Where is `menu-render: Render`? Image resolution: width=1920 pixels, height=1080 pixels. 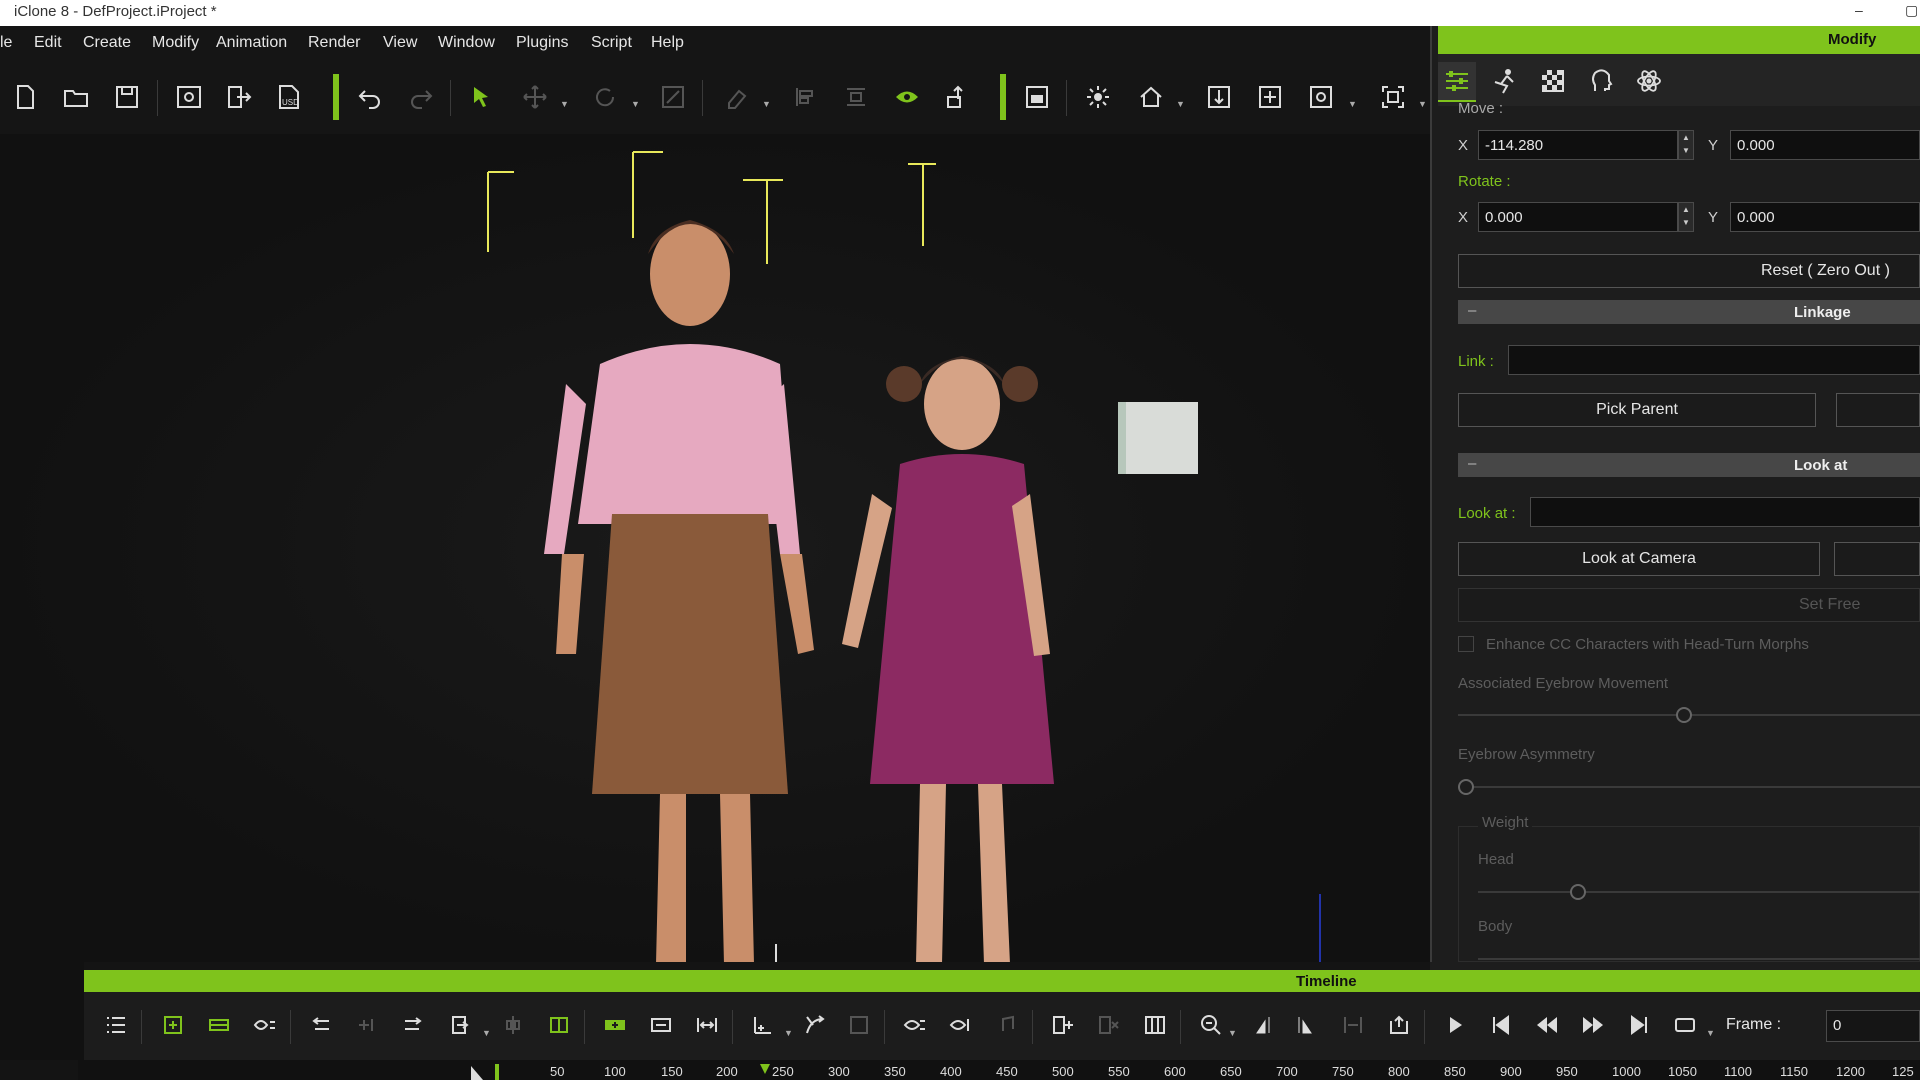
menu-render: Render is located at coordinates (334, 43).